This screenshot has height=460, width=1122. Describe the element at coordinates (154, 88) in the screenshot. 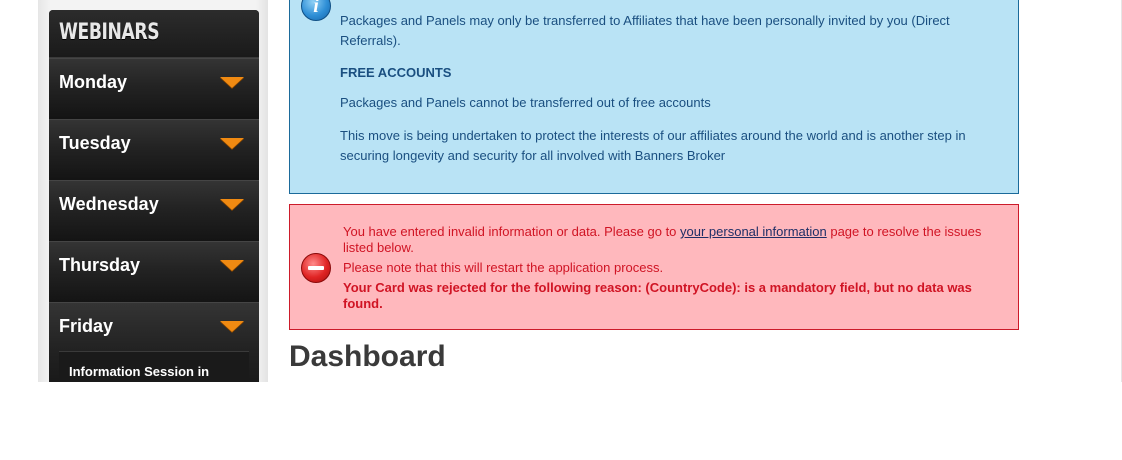

I see `day-item-monday: Monday` at that location.